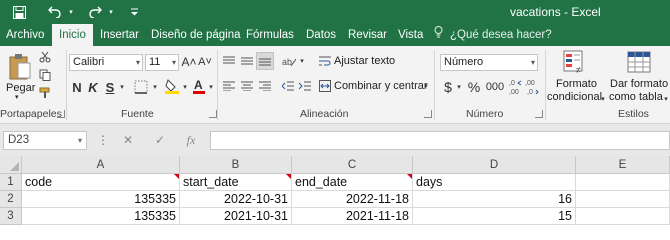  Describe the element at coordinates (101, 216) in the screenshot. I see `cell-a3: 135335` at that location.